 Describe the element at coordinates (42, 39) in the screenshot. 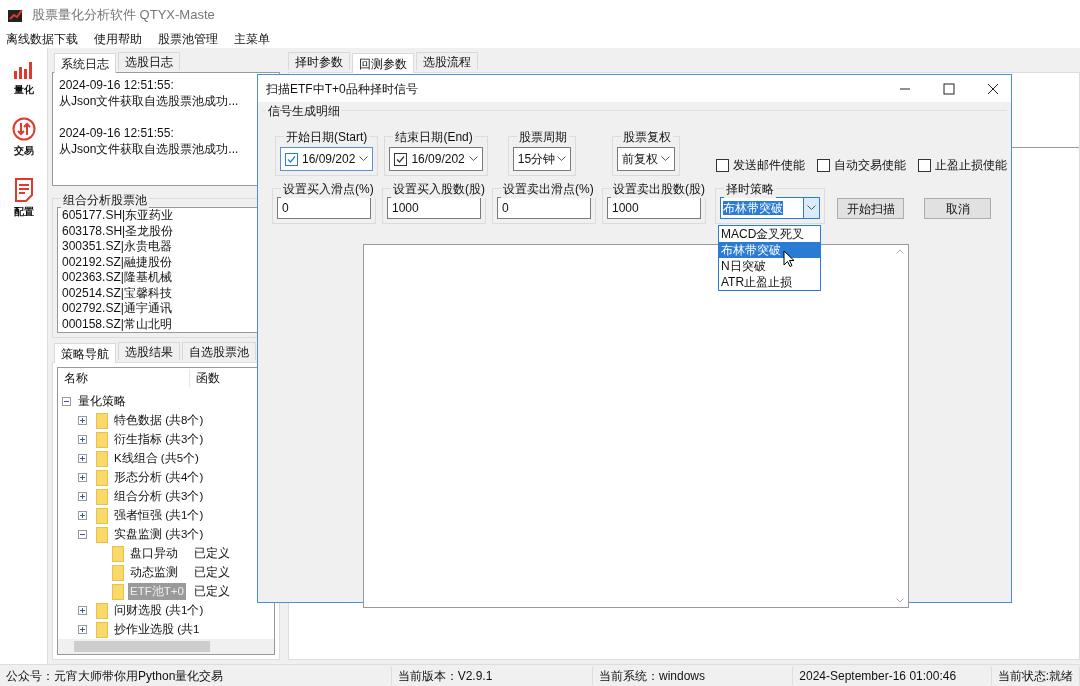

I see `menu-item: 离线数据下载` at that location.